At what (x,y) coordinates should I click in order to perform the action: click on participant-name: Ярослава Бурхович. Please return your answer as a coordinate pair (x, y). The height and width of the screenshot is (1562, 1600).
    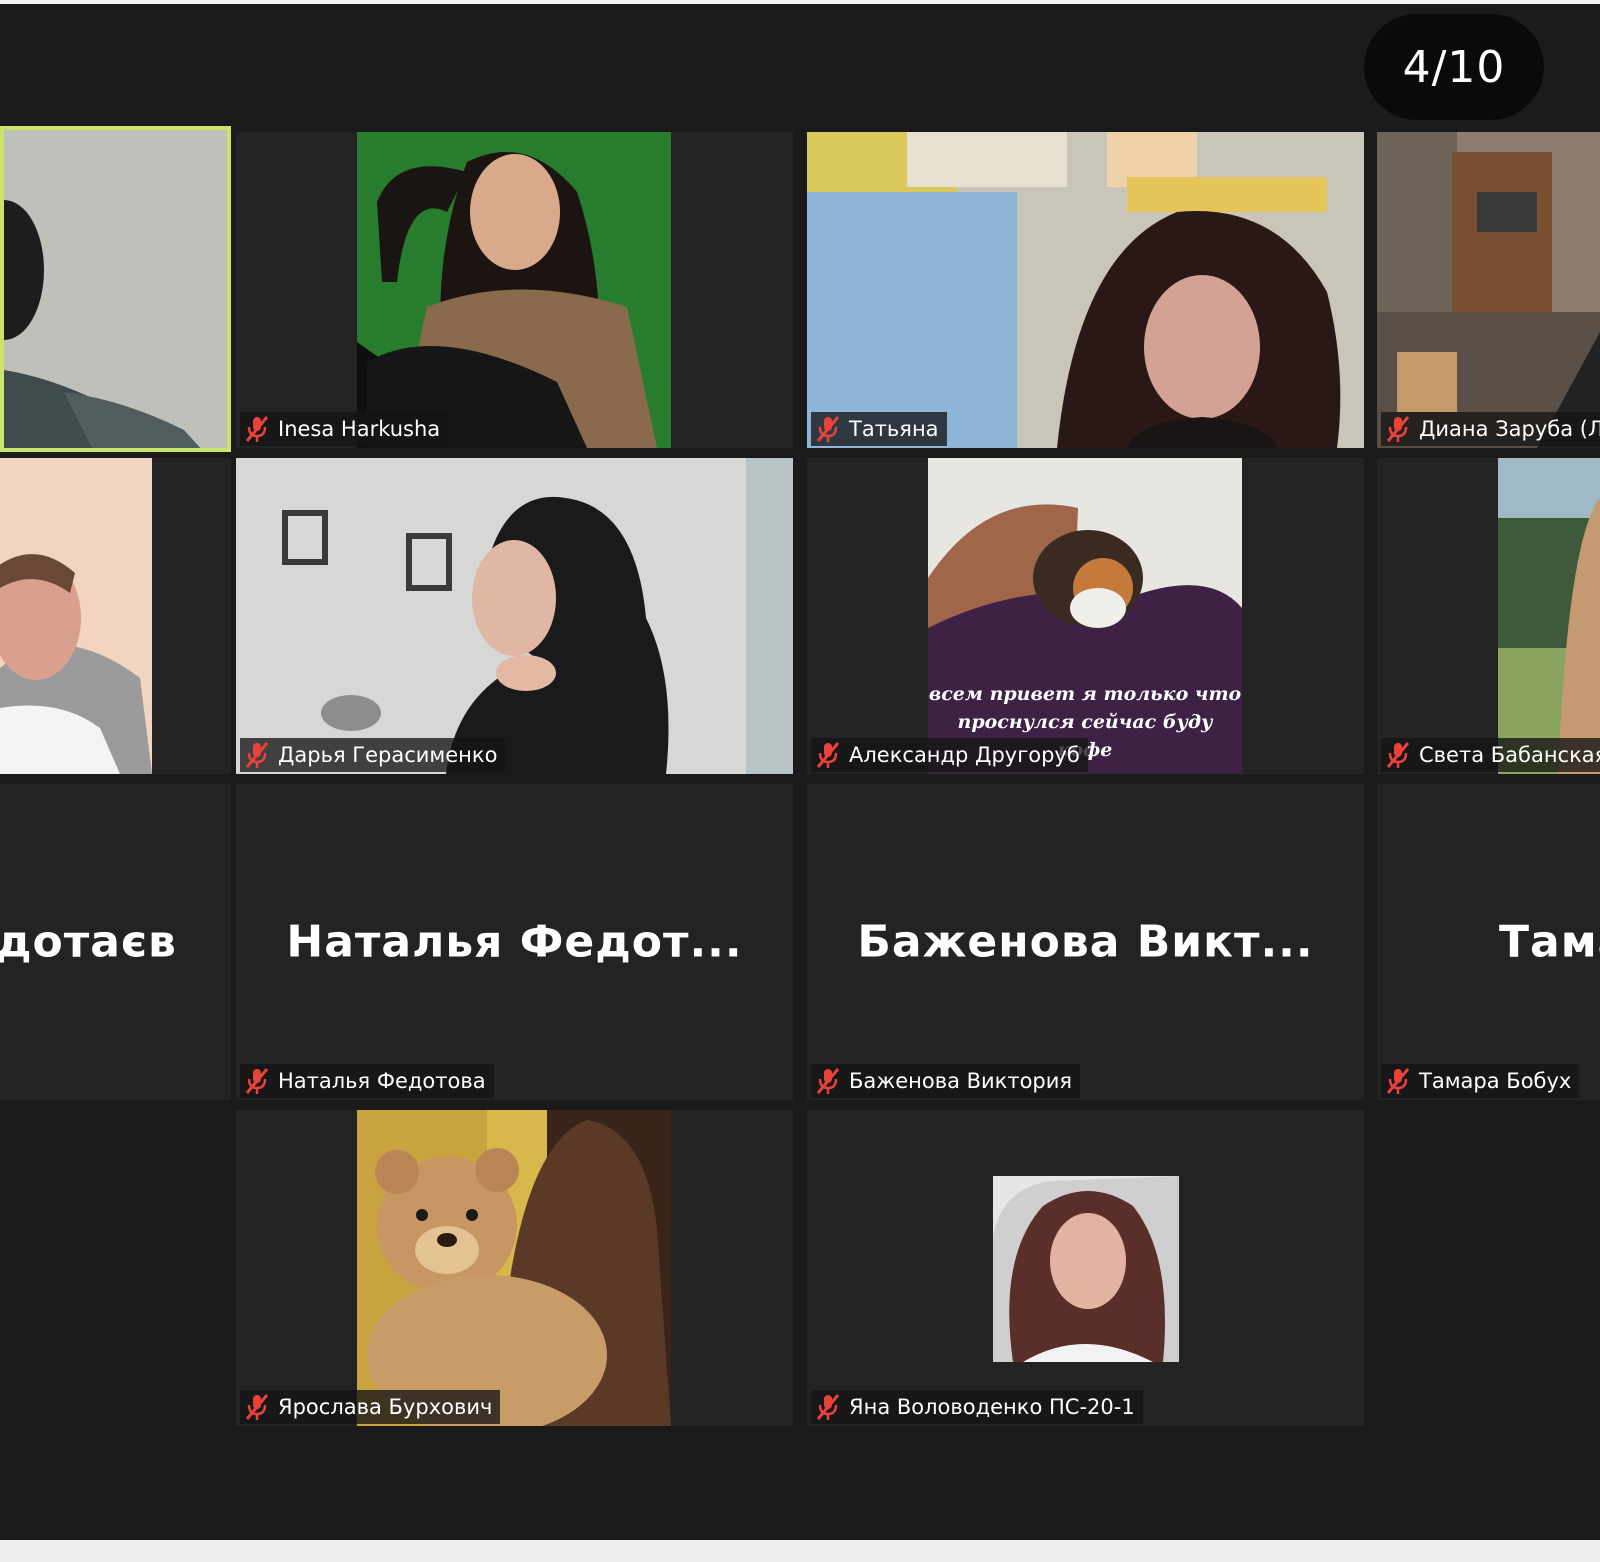
    Looking at the image, I should click on (385, 1407).